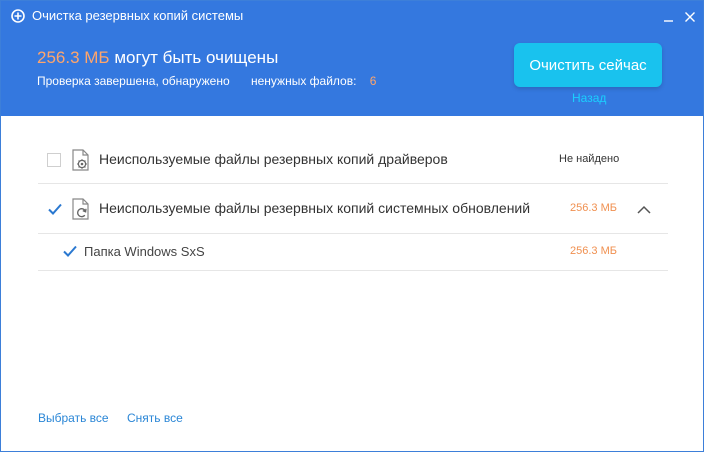 The width and height of the screenshot is (704, 452). Describe the element at coordinates (73, 57) in the screenshot. I see `cleanable-size: 256.3 МБ` at that location.